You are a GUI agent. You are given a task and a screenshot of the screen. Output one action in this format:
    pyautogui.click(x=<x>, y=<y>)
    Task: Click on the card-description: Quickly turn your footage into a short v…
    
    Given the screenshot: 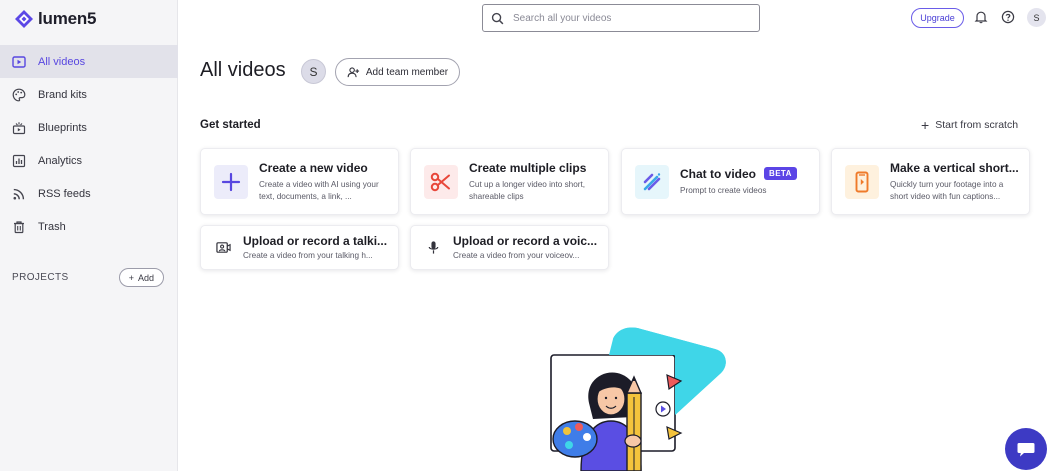 What is the action you would take?
    pyautogui.click(x=947, y=190)
    